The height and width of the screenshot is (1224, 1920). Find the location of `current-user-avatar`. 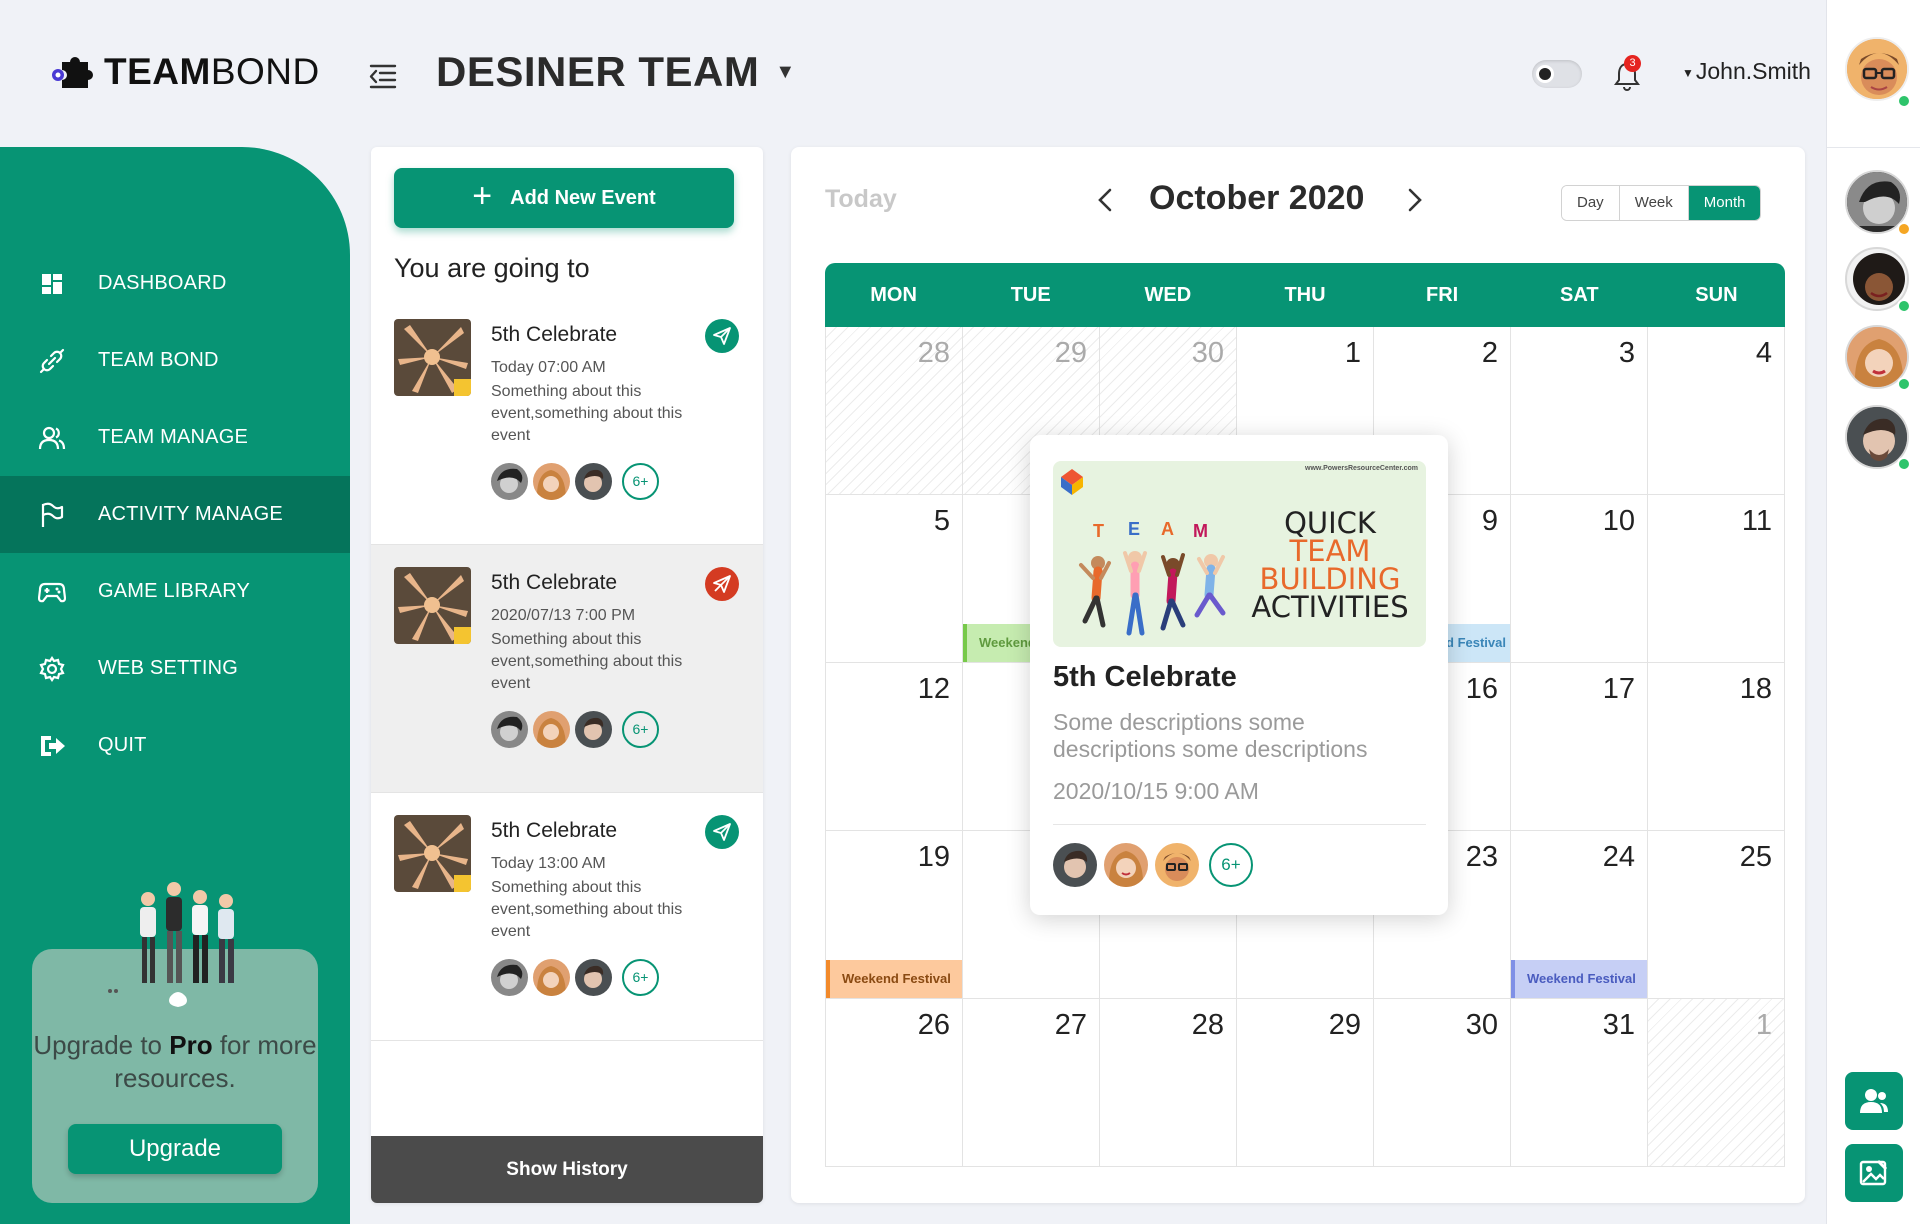

current-user-avatar is located at coordinates (1877, 69).